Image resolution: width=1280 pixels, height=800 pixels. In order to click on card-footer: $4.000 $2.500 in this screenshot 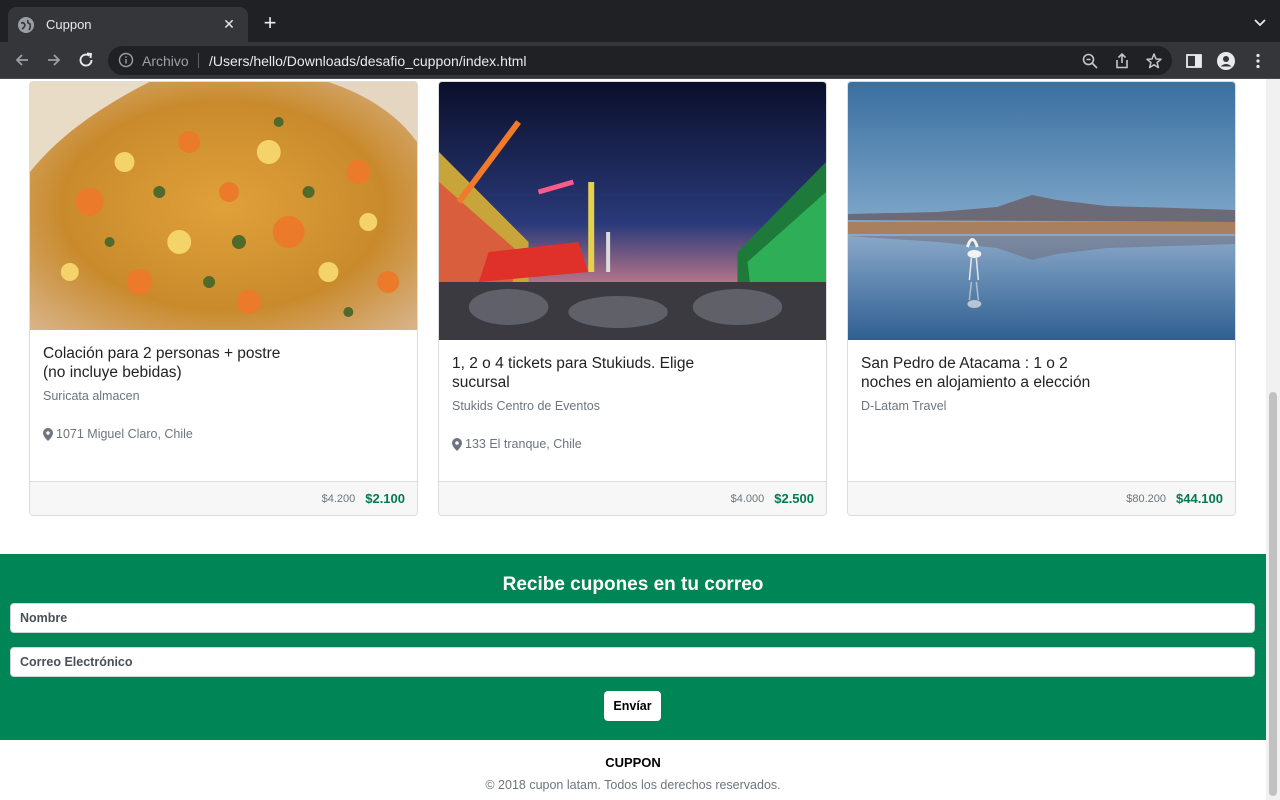, I will do `click(632, 498)`.